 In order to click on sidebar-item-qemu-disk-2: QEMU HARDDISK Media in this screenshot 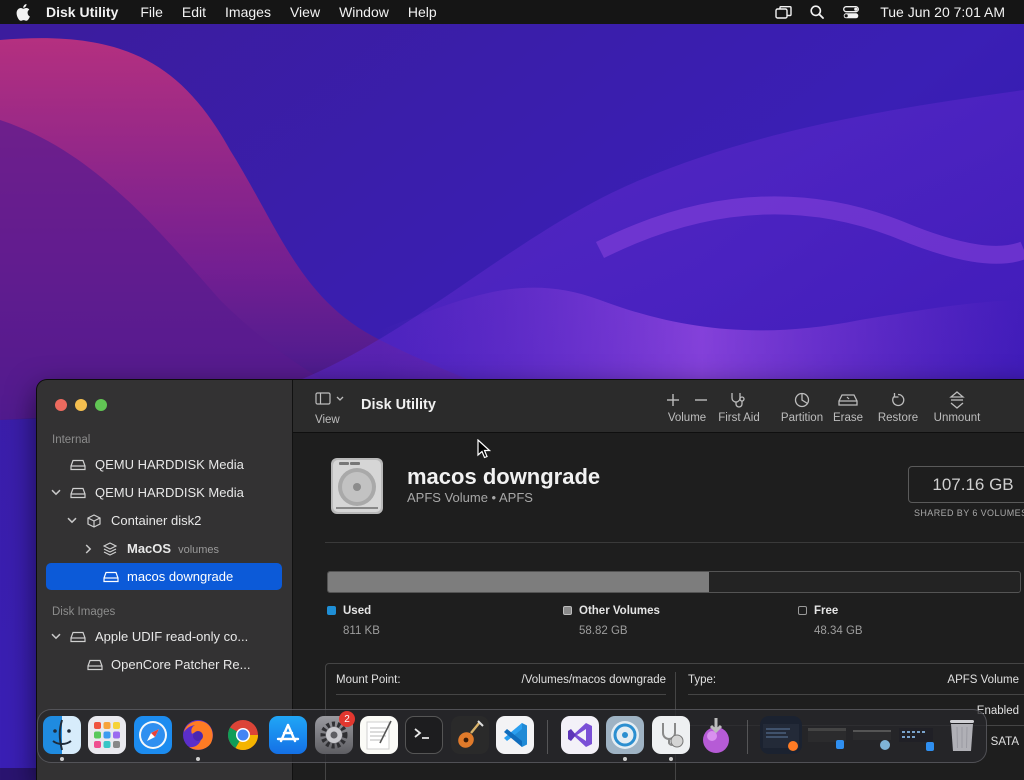, I will do `click(164, 492)`.